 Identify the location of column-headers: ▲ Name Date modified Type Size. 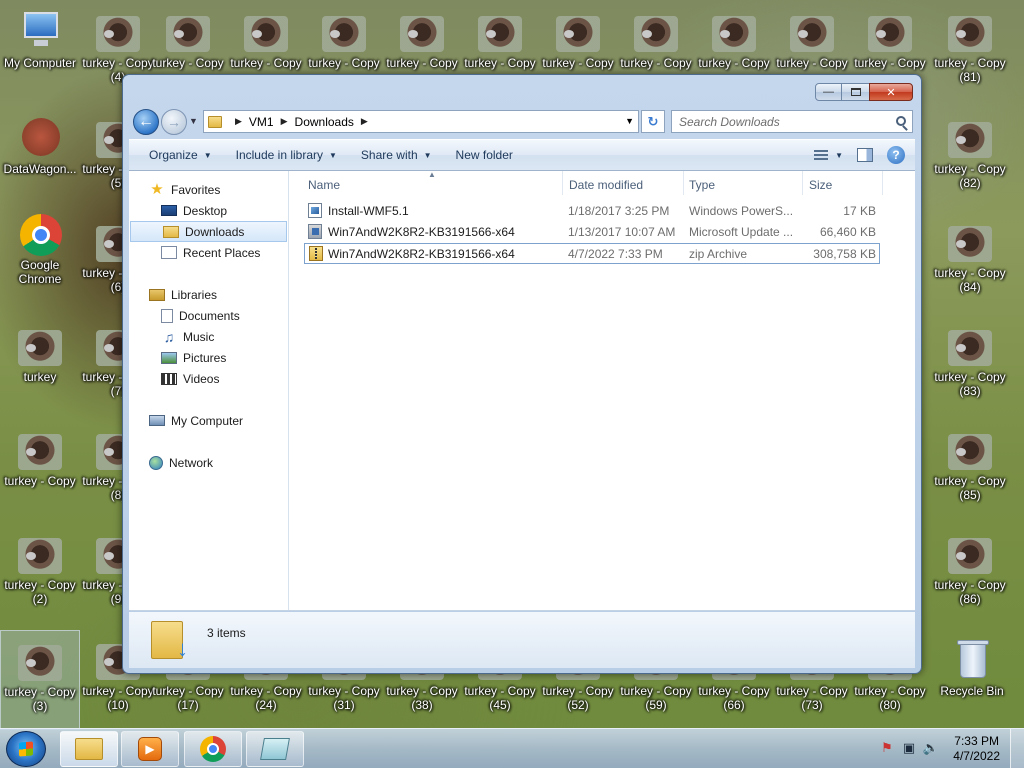
(602, 184).